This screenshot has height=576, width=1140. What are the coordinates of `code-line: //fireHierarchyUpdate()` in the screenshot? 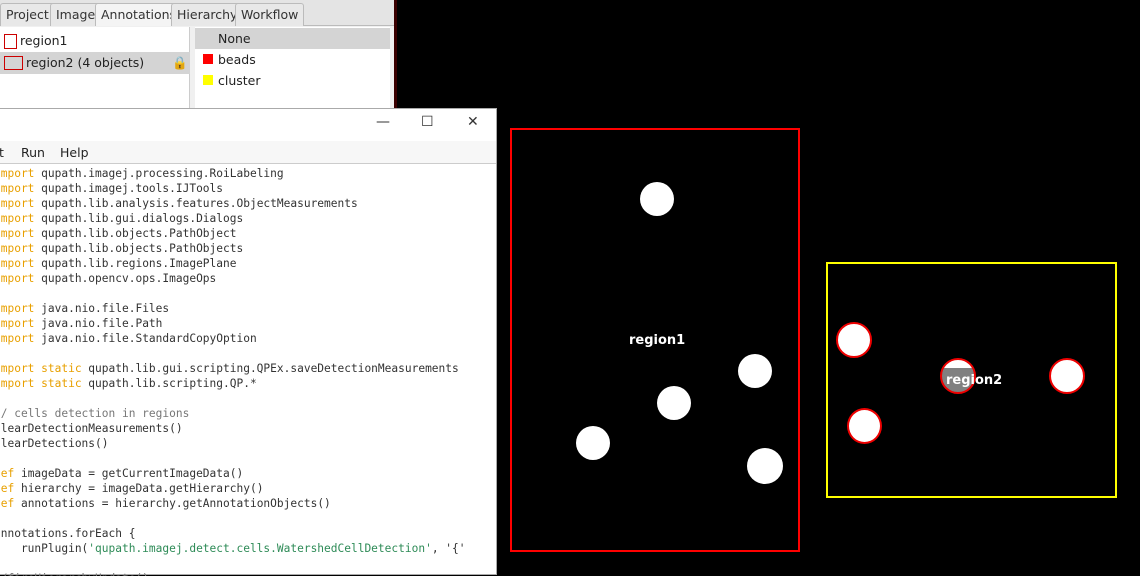 It's located at (248, 573).